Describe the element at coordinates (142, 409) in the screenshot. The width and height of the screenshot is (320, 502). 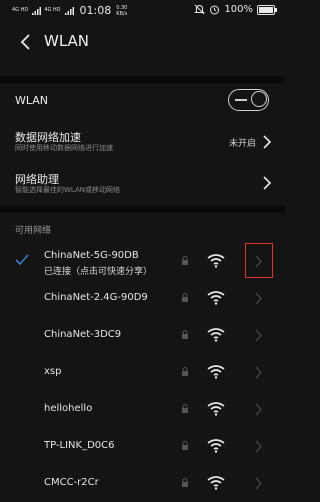
I see `network-row: hellohello` at that location.